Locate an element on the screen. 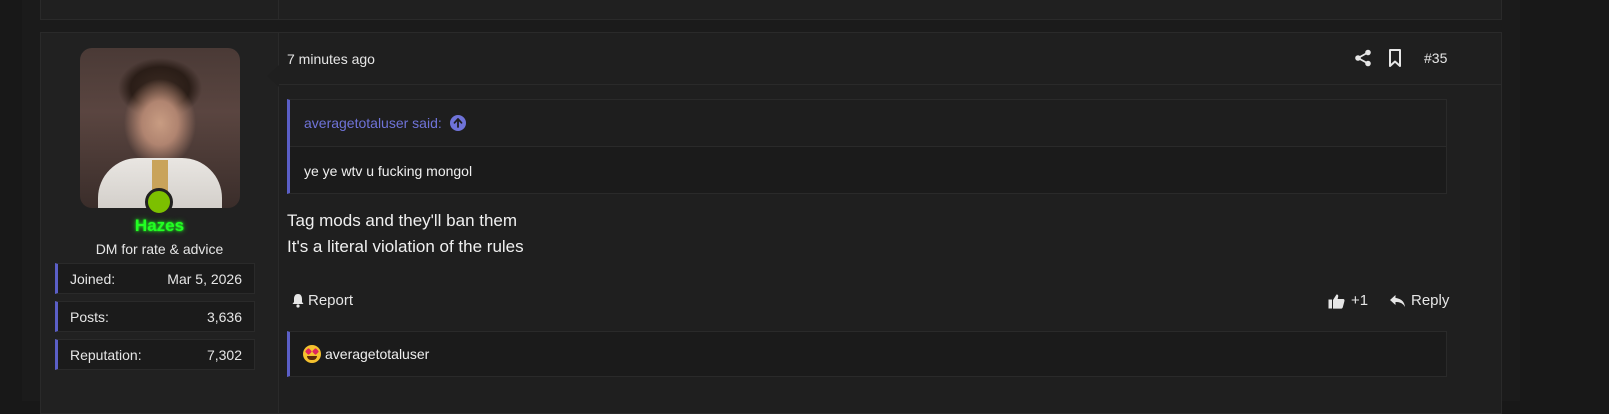  avatar is located at coordinates (160, 128).